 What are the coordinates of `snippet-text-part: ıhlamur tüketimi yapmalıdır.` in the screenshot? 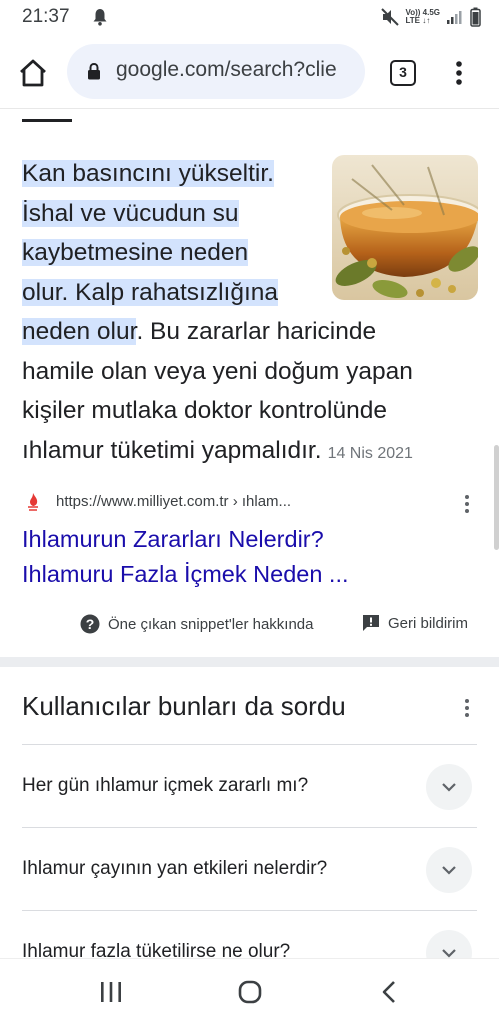 It's located at (172, 450).